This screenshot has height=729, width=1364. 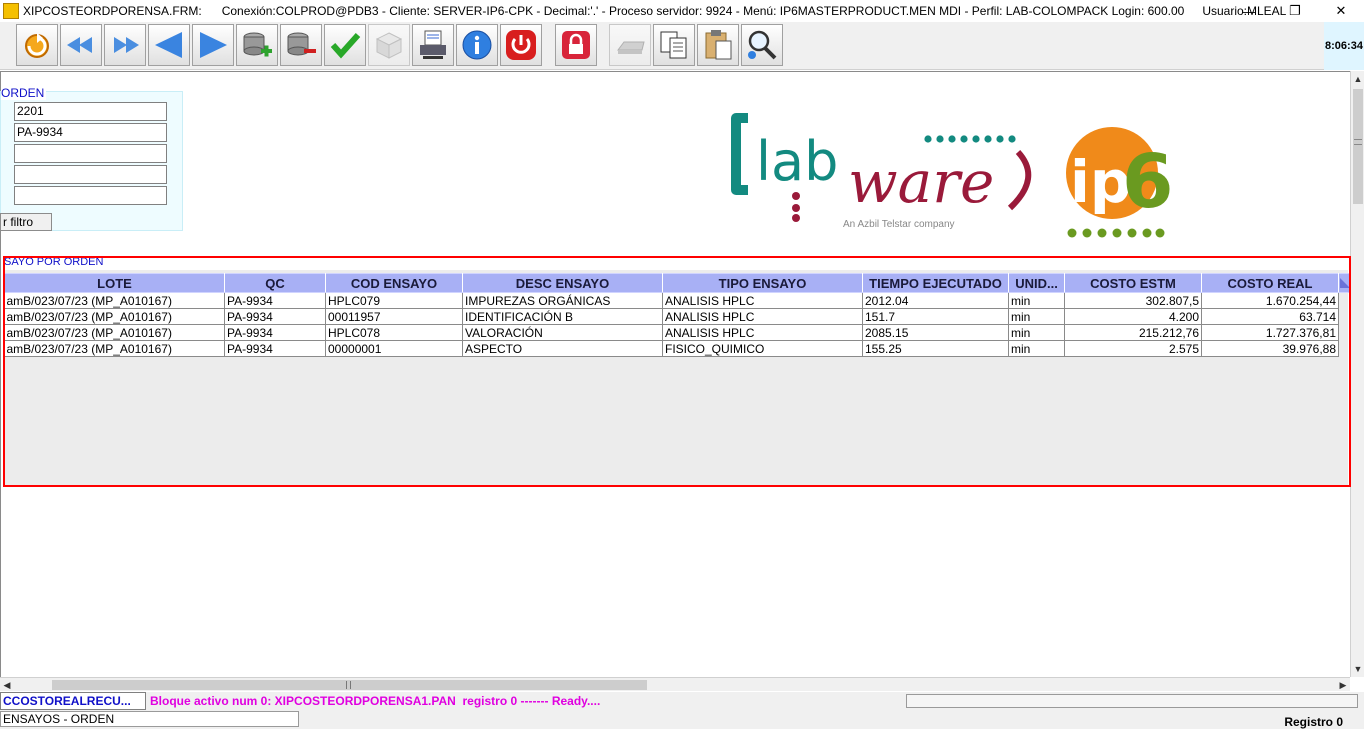 I want to click on refresh-button, so click(x=37, y=45).